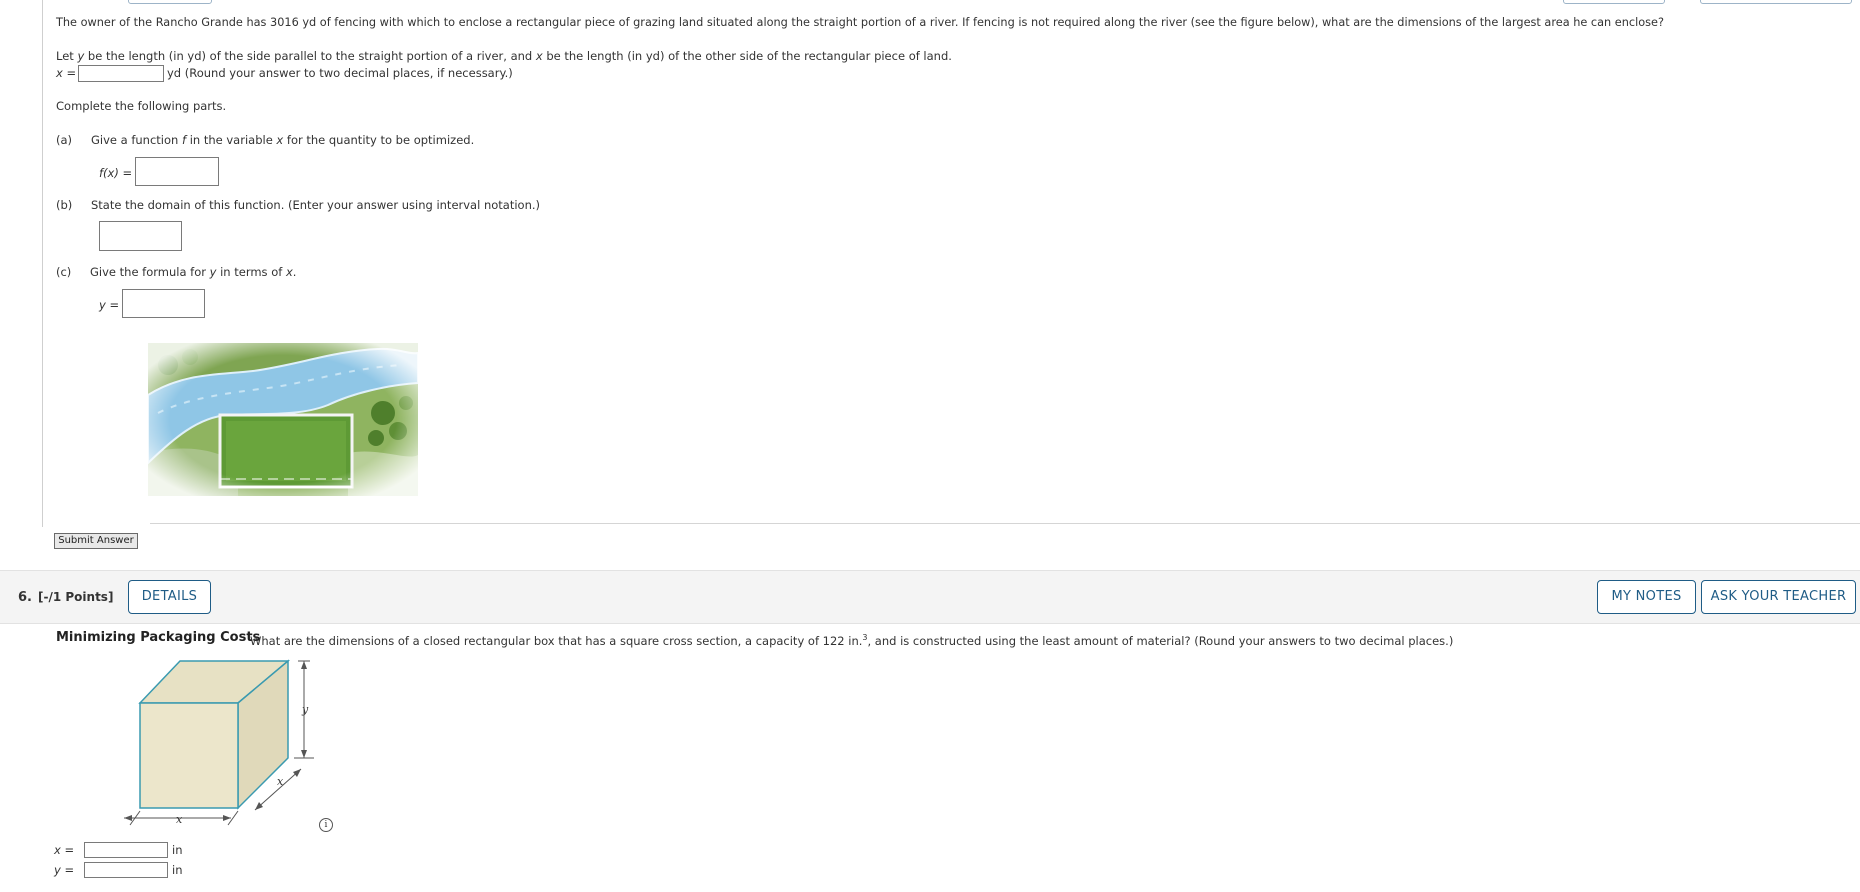  I want to click on y-formula-label: y =, so click(109, 305).